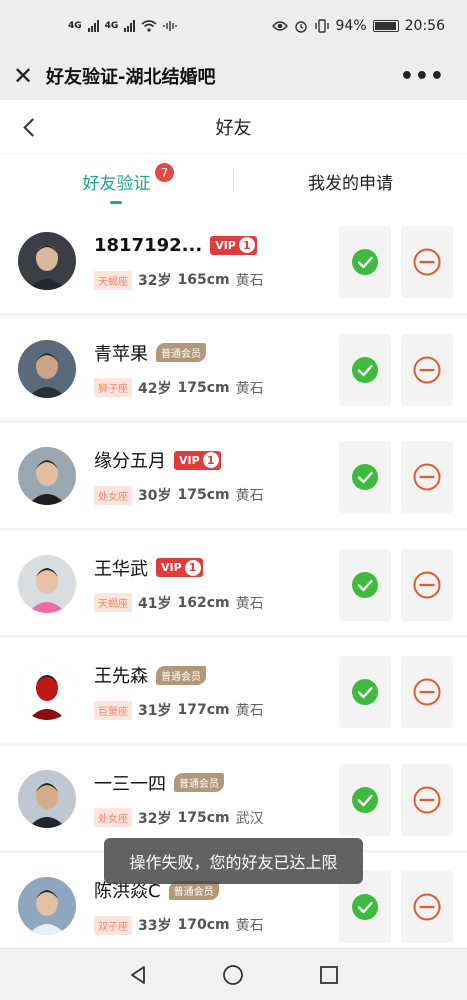 This screenshot has height=1000, width=467. I want to click on page-title: 好友, so click(233, 128).